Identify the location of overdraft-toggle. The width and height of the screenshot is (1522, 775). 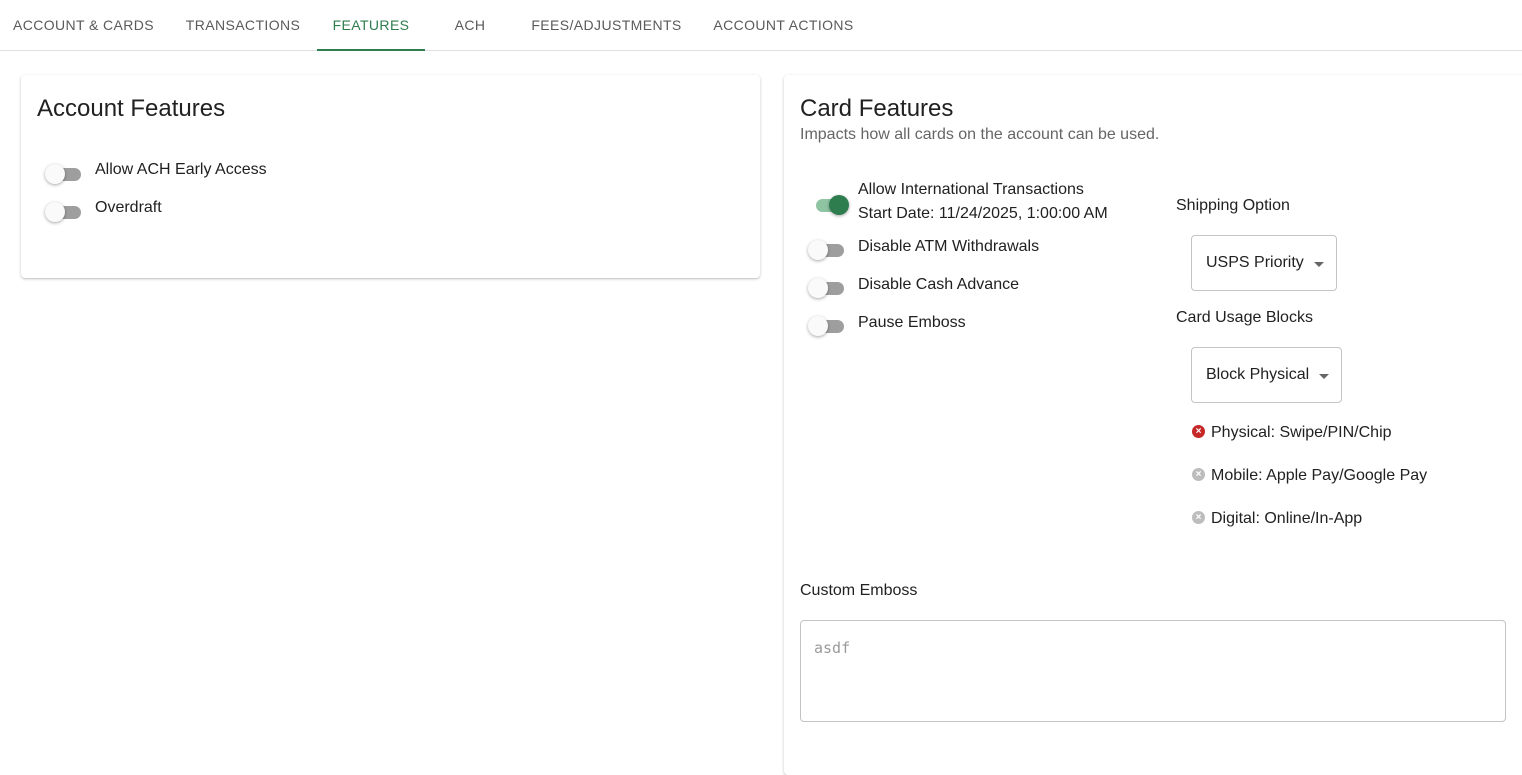
(65, 212).